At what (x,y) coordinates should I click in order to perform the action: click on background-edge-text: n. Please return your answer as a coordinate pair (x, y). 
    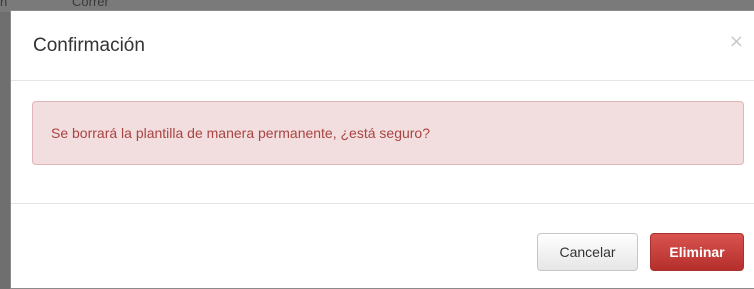
    Looking at the image, I should click on (4, 4).